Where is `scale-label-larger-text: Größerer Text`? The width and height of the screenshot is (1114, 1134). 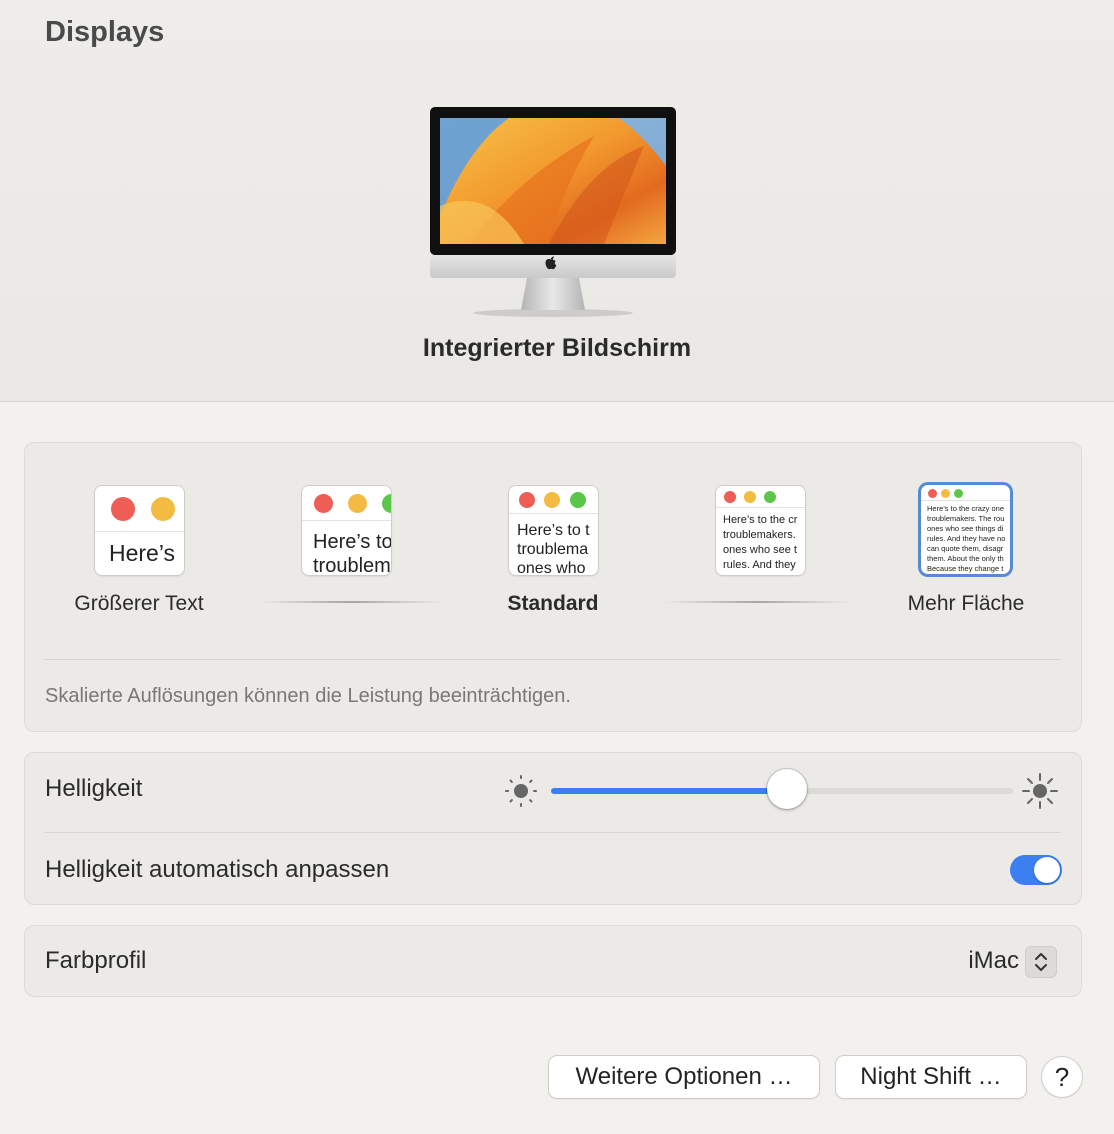 scale-label-larger-text: Größerer Text is located at coordinates (139, 603).